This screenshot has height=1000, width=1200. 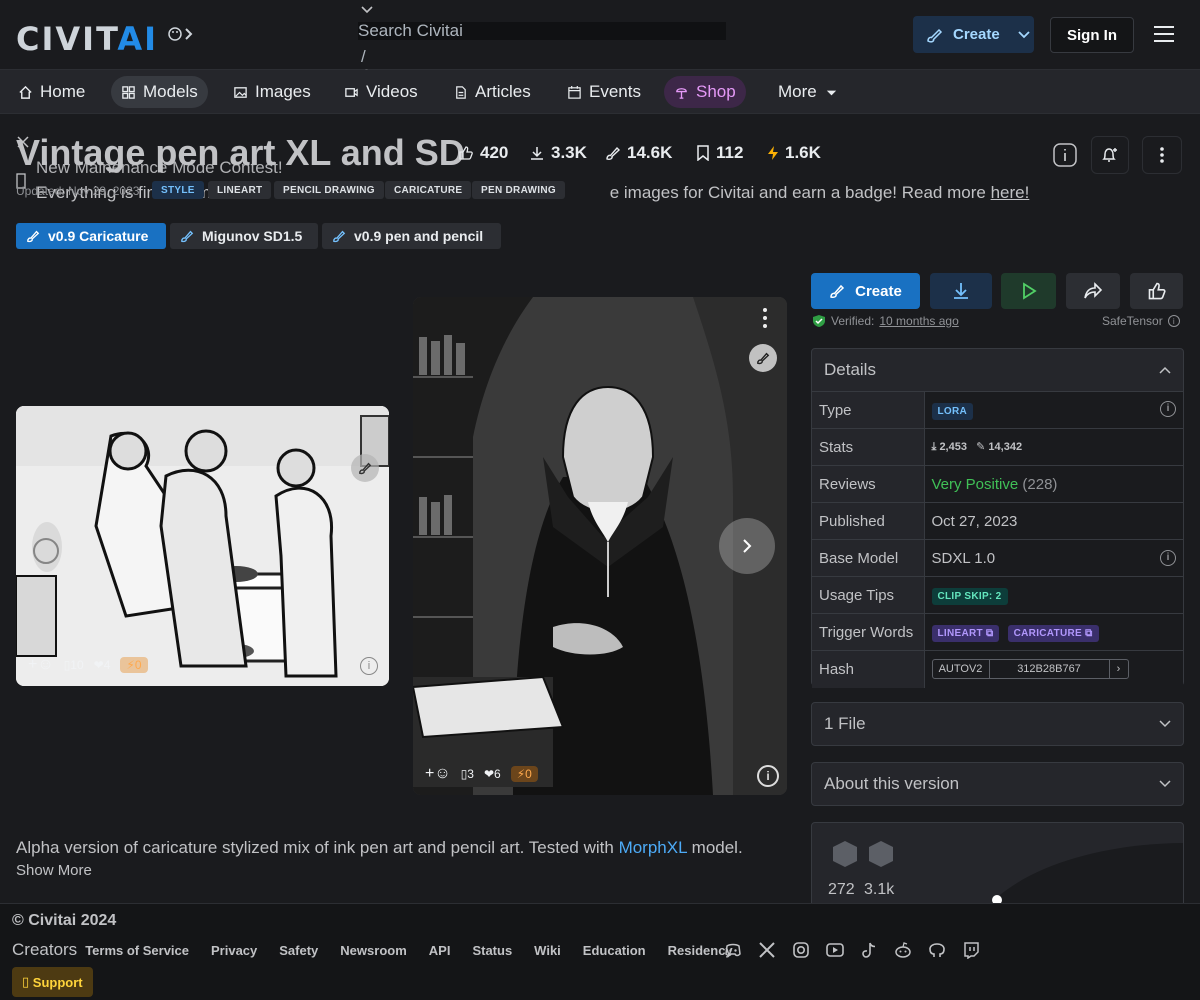 What do you see at coordinates (604, 92) in the screenshot?
I see `nav-events: Events` at bounding box center [604, 92].